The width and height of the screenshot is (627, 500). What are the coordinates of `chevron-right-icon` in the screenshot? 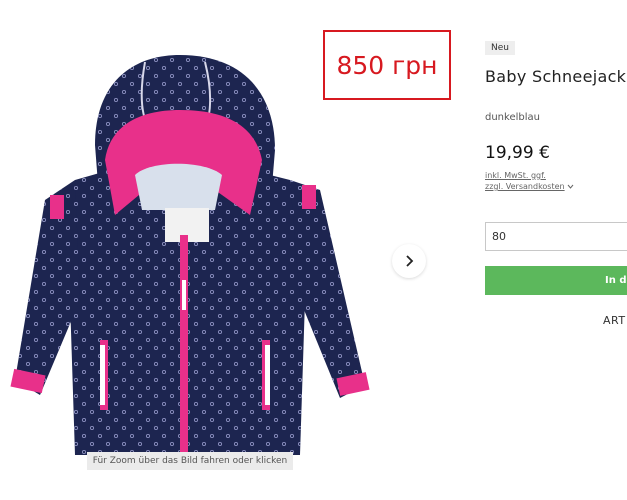 It's located at (410, 261).